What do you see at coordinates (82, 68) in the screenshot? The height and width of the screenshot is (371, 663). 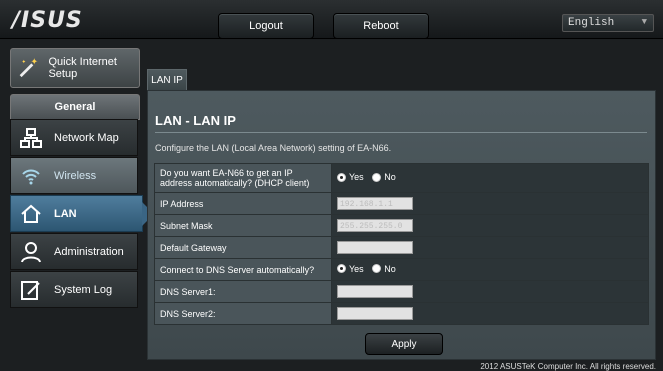 I see `quick-setup-label: Quick Internet Setup` at bounding box center [82, 68].